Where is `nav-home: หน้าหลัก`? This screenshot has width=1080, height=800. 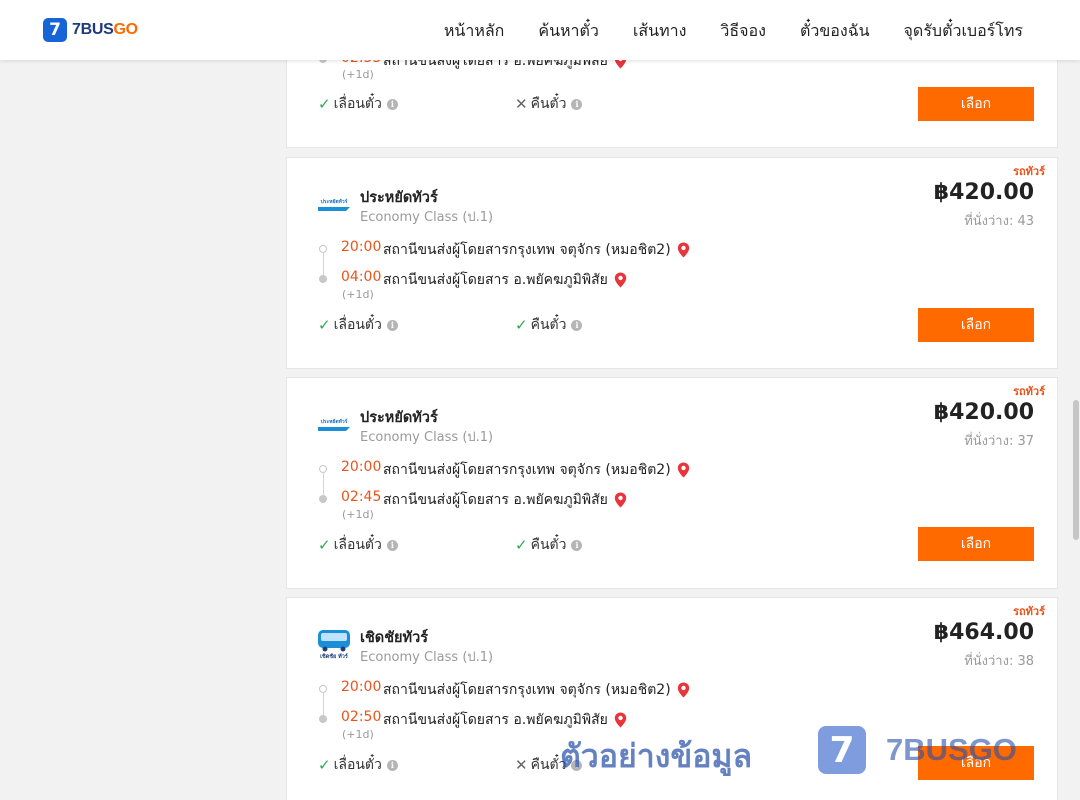 nav-home: หน้าหลัก is located at coordinates (474, 31).